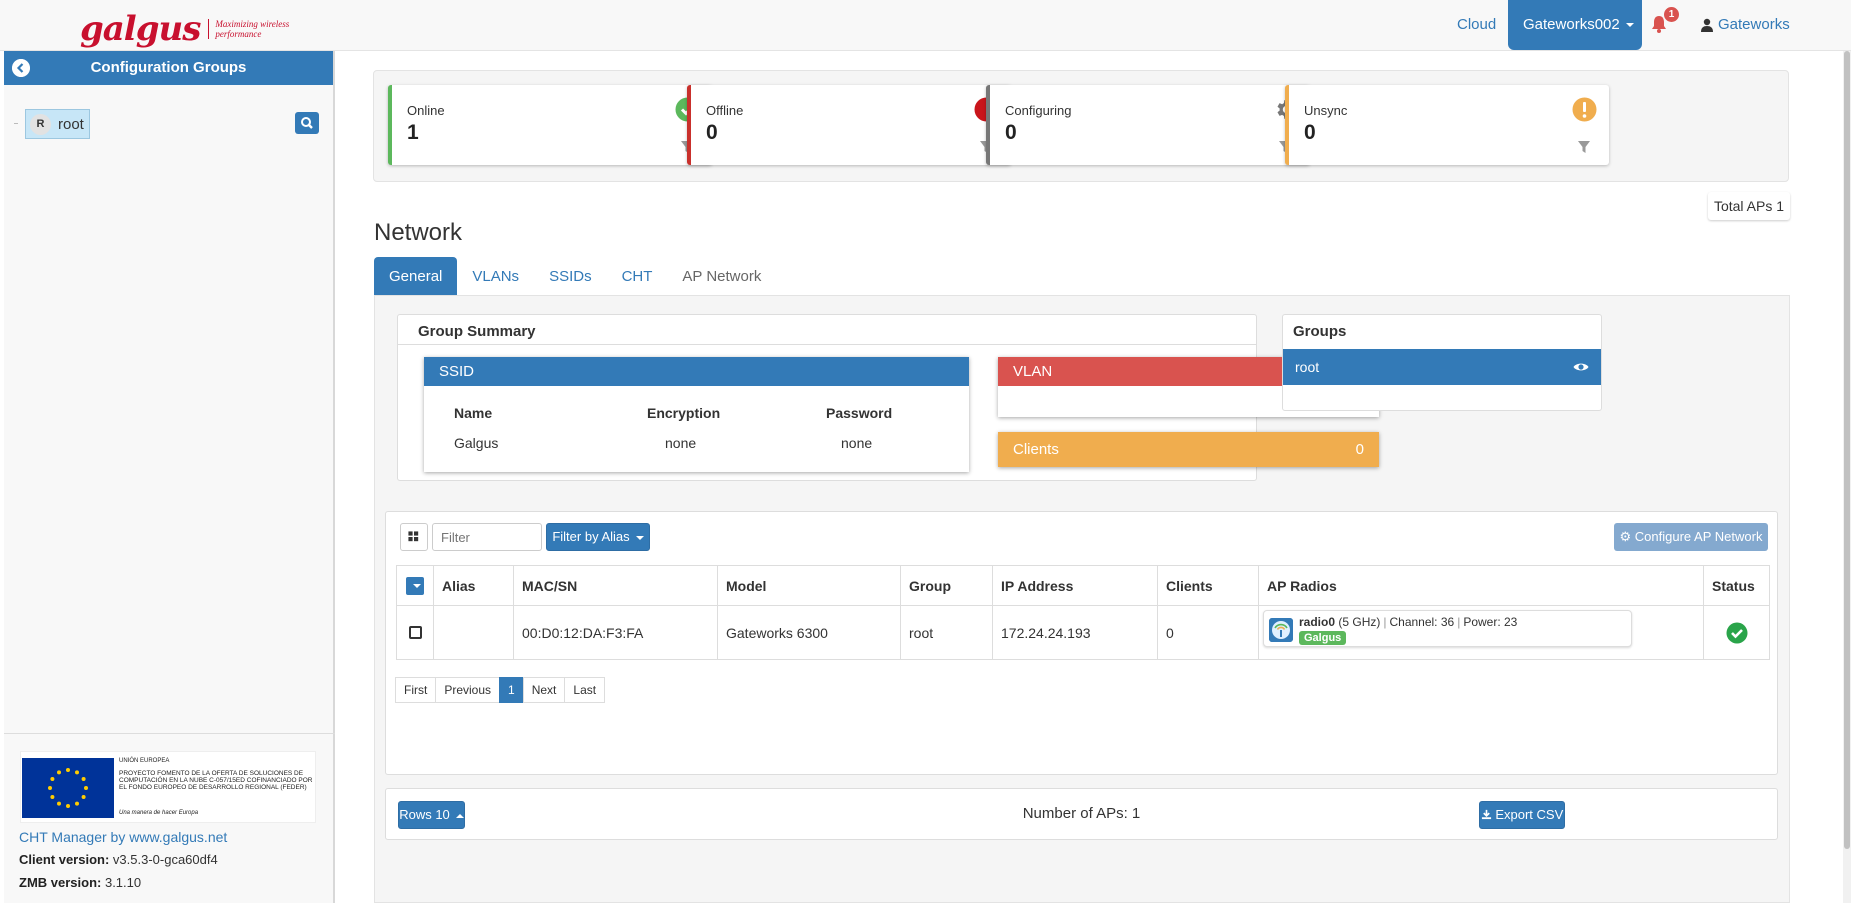  Describe the element at coordinates (123, 837) in the screenshot. I see `footer-link: CHT Manager by www.galgus.net` at that location.